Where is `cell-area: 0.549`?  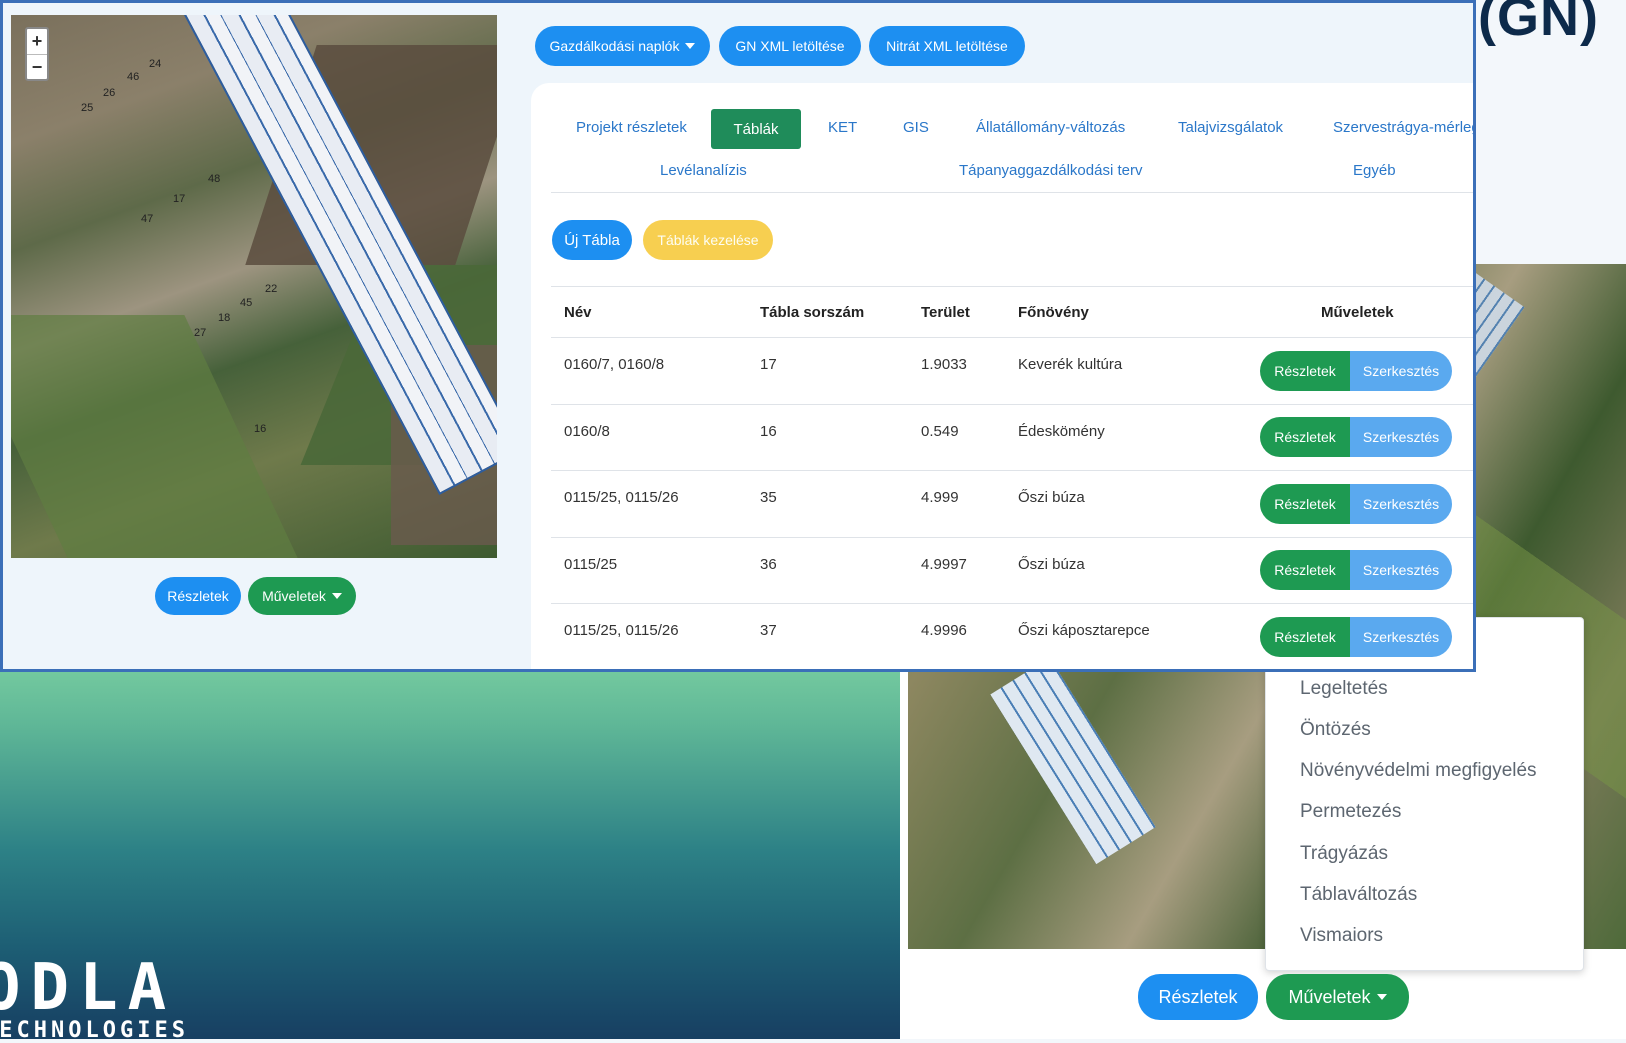
cell-area: 0.549 is located at coordinates (940, 431).